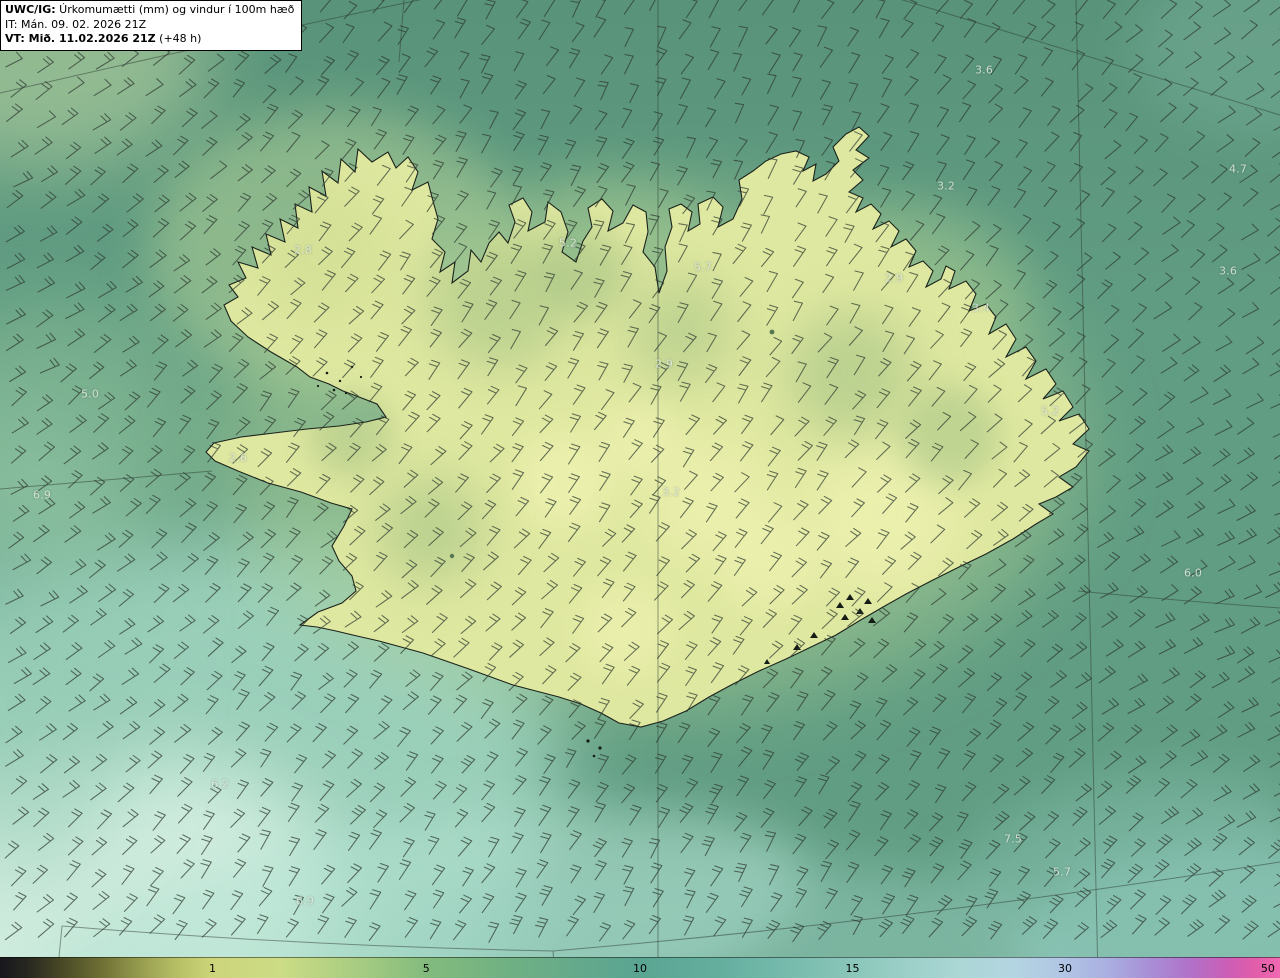 The image size is (1280, 978). Describe the element at coordinates (1267, 968) in the screenshot. I see `colorbar-tick: 50` at that location.